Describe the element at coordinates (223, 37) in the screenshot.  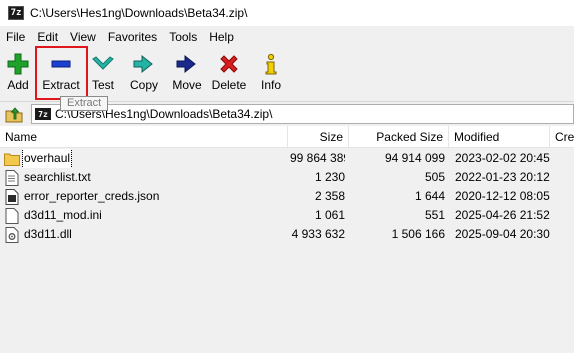
I see `menu-help: Help` at that location.